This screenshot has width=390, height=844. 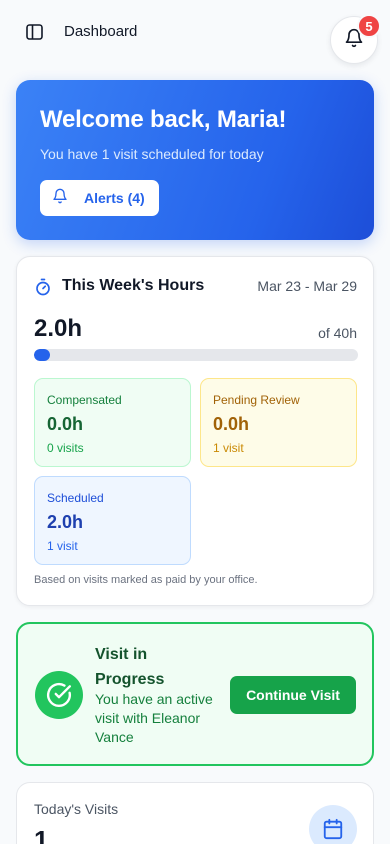 I want to click on welcome-subtitle: You have 1 visit scheduled for today, so click(x=152, y=154).